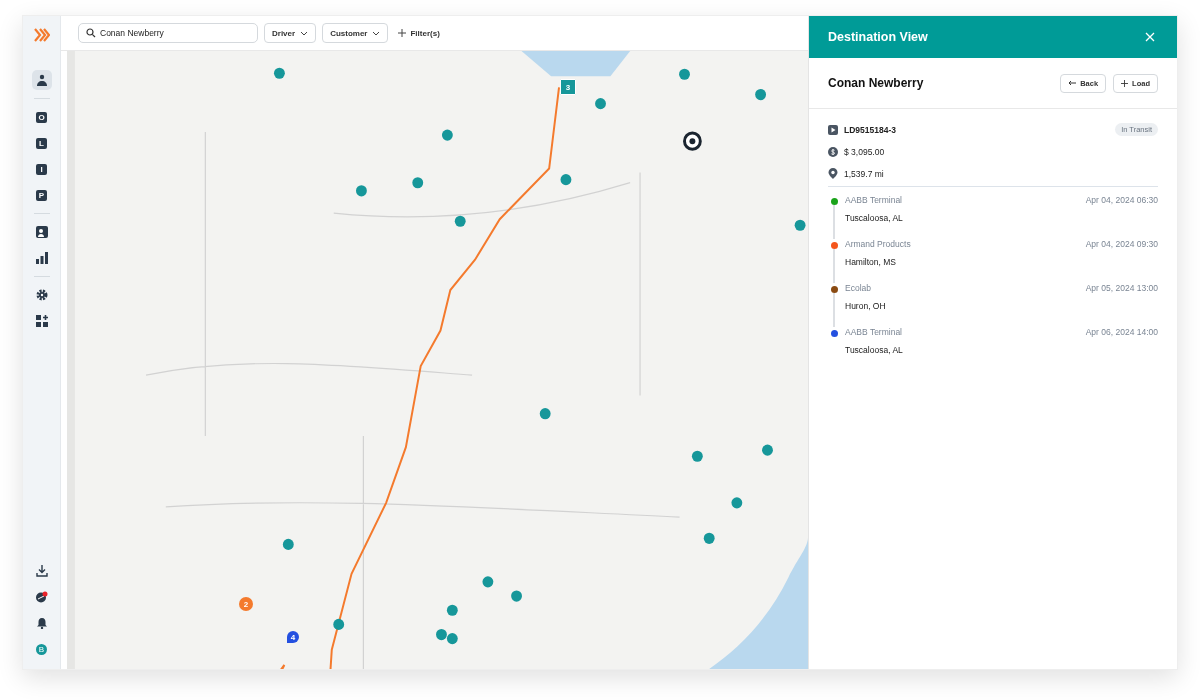 The height and width of the screenshot is (700, 1200). I want to click on load-amount: $ 3,095.00, so click(864, 151).